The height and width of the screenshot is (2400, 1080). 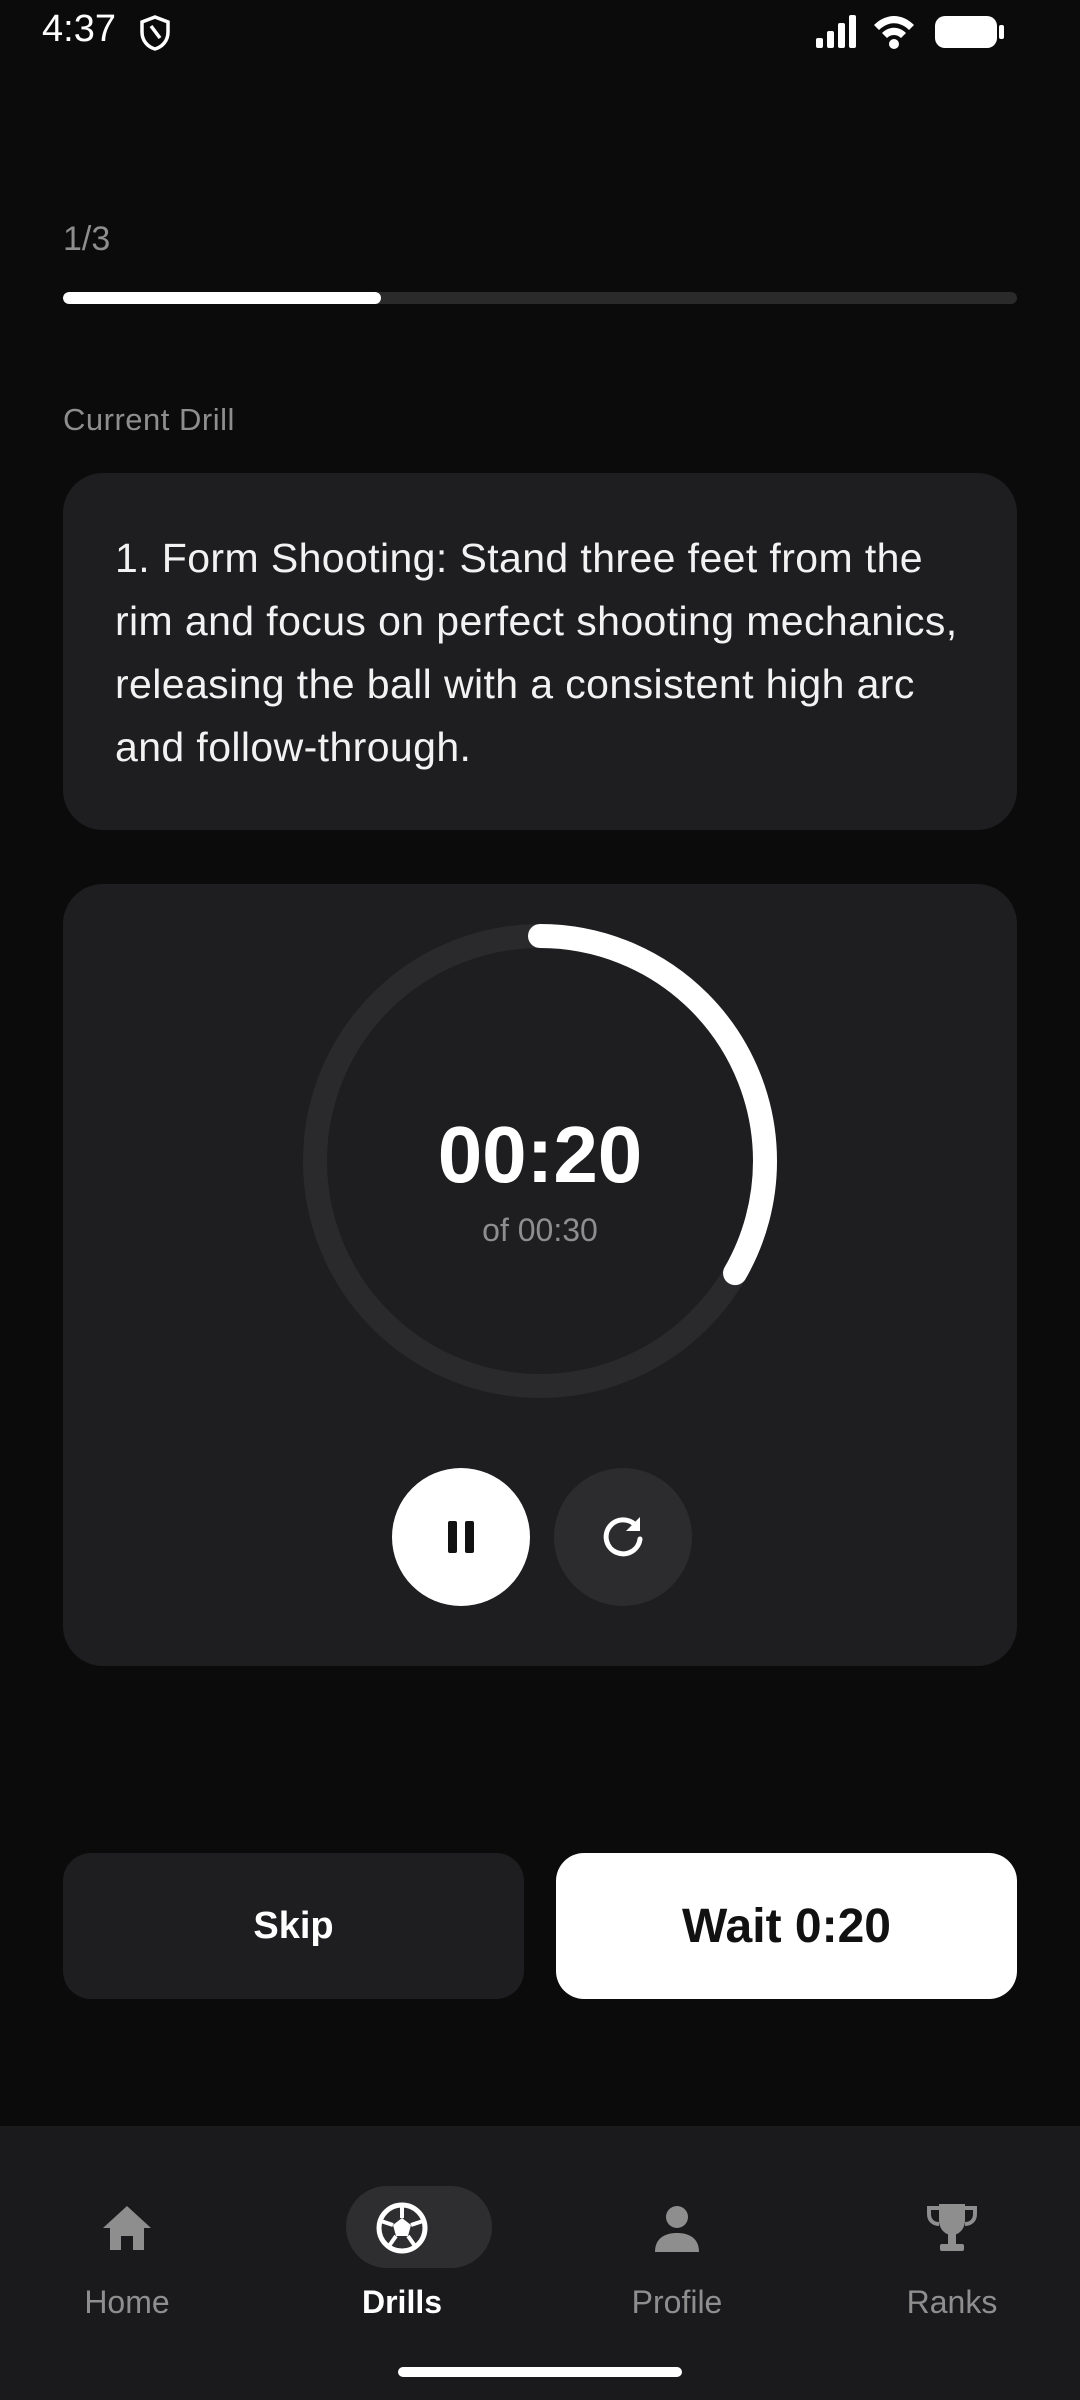 I want to click on reset-button, so click(x=623, y=1537).